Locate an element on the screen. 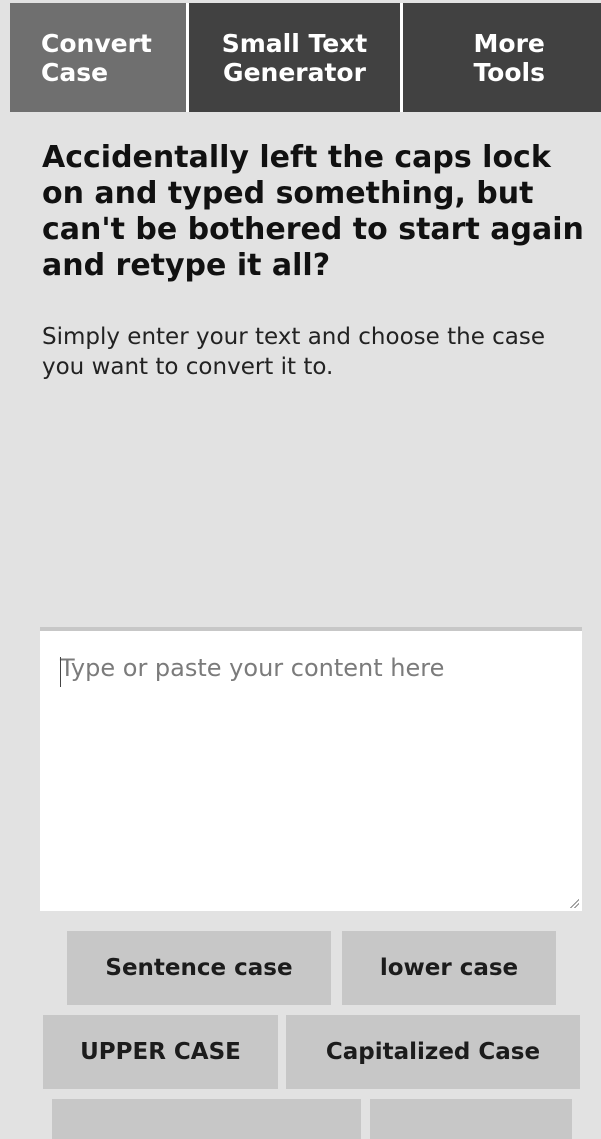 Image resolution: width=601 pixels, height=1139 pixels. nav-more-tools: More Tools is located at coordinates (502, 57).